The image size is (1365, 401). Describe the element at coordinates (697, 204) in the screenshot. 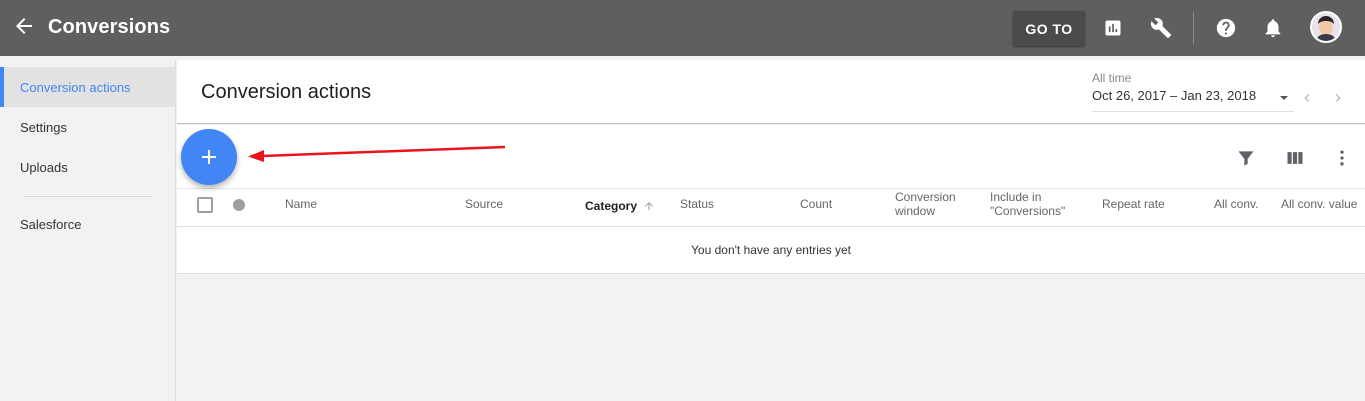

I see `column-header-status: Status` at that location.